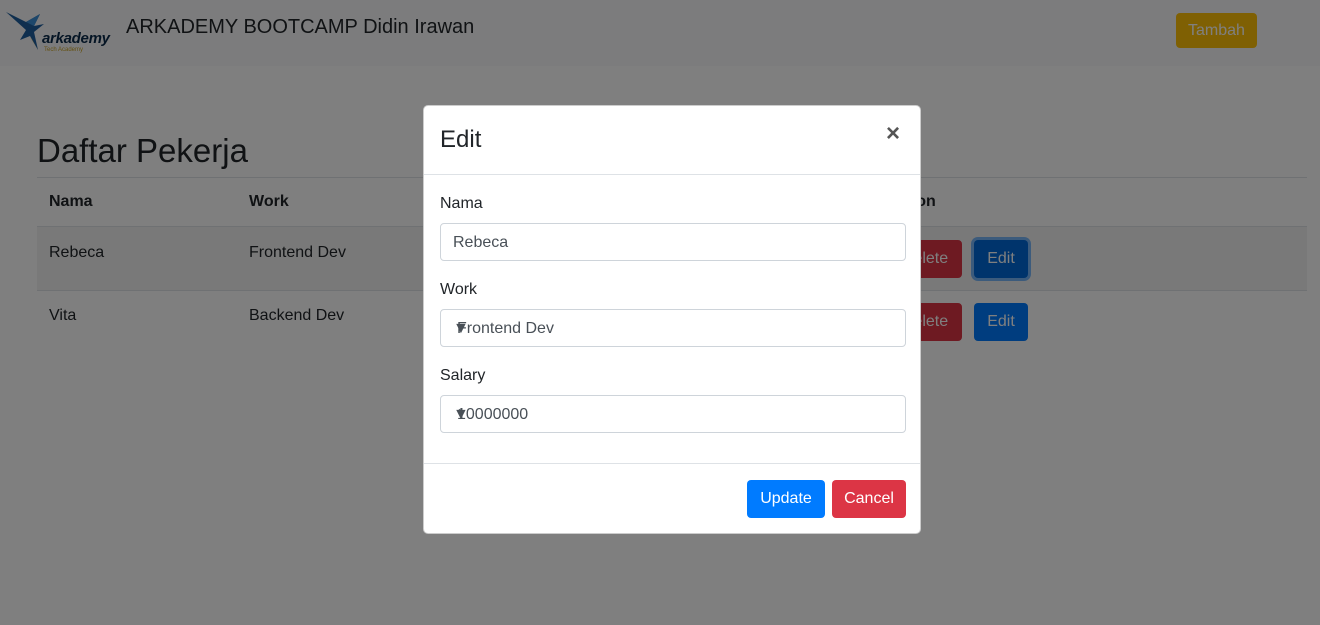 The height and width of the screenshot is (625, 1320). I want to click on close-icon: ×, so click(893, 134).